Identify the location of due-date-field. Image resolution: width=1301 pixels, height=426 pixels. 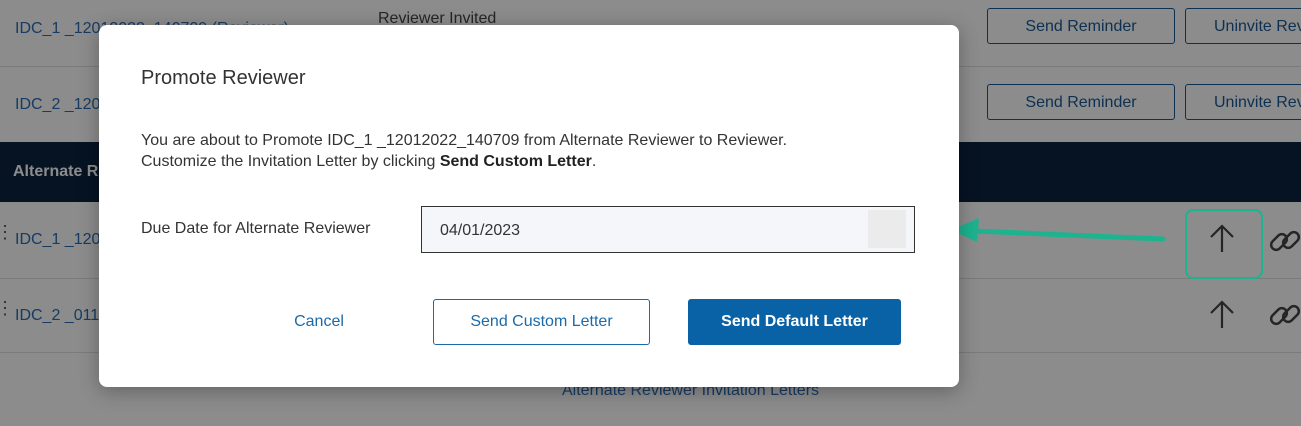
(668, 230).